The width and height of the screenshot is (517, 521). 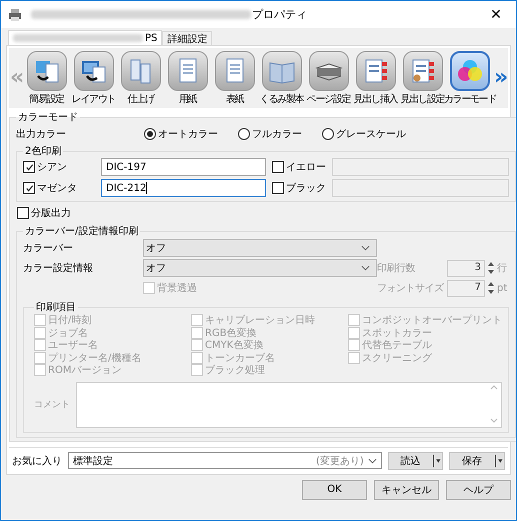 I want to click on tab: 詳細設定, so click(x=187, y=38).